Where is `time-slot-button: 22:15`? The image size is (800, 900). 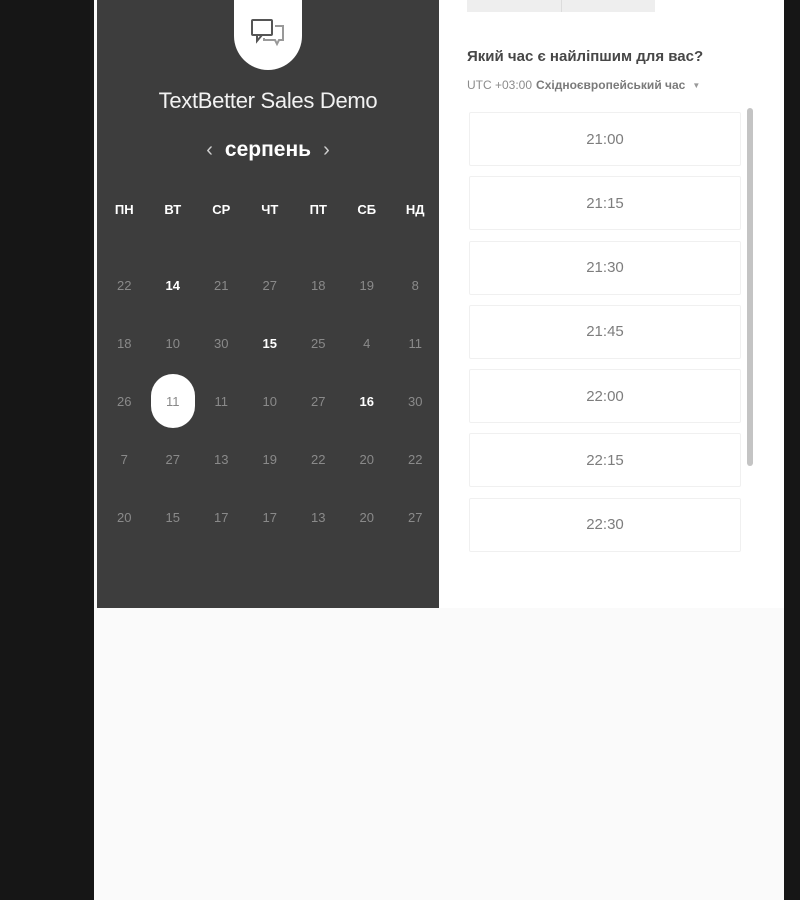
time-slot-button: 22:15 is located at coordinates (605, 460).